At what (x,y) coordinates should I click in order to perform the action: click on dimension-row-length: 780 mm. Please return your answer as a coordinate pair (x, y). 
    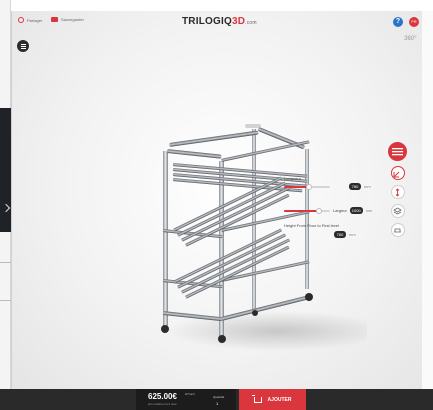
    Looking at the image, I should click on (327, 186).